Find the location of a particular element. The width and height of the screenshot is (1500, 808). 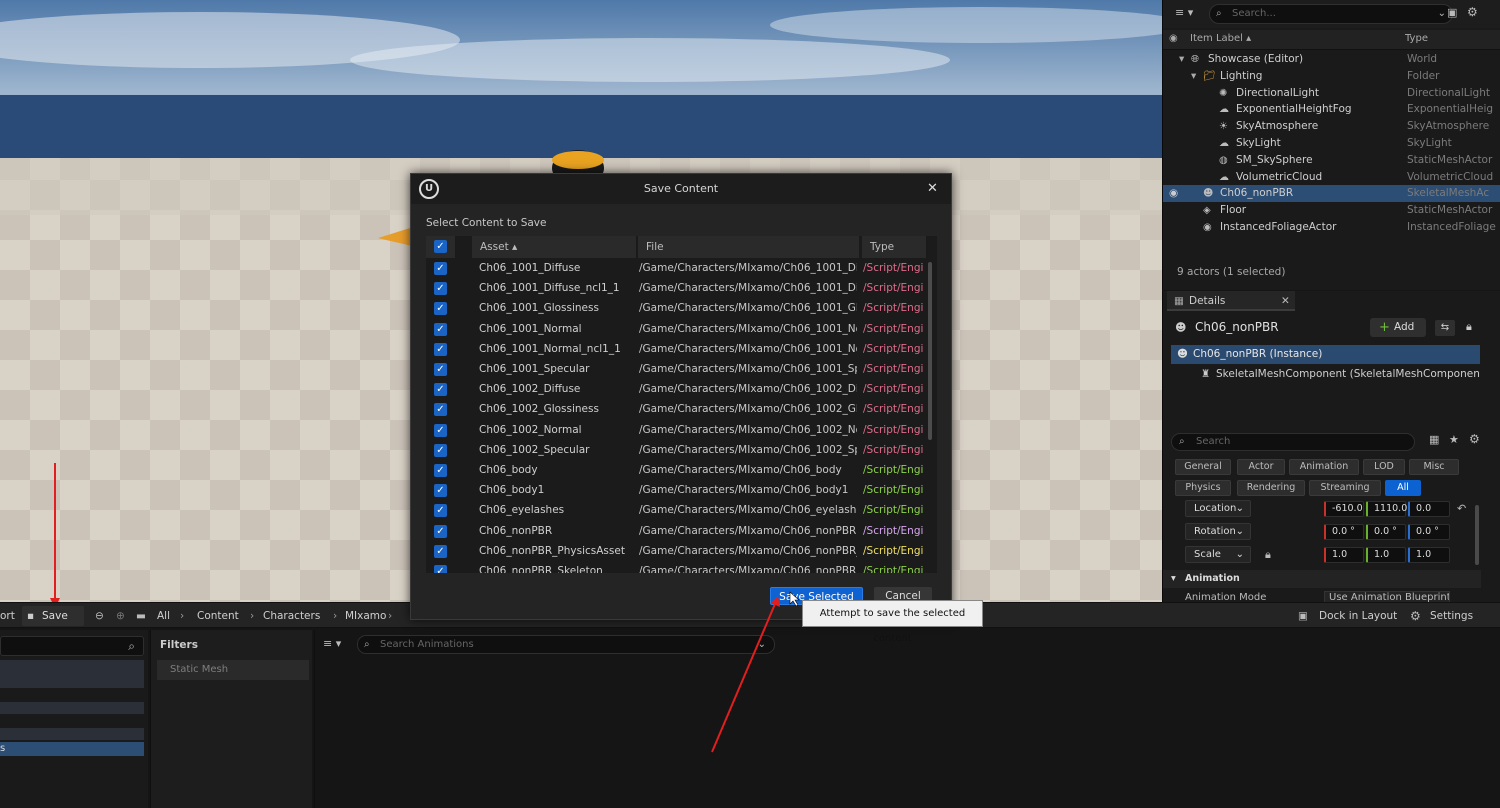

scale-dropdown: Scale ⌄ is located at coordinates (1218, 554).